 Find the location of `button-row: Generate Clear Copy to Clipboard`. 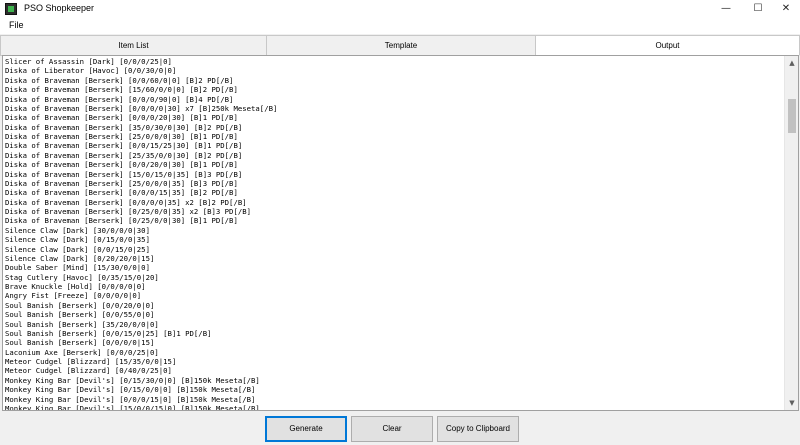

button-row: Generate Clear Copy to Clipboard is located at coordinates (400, 429).